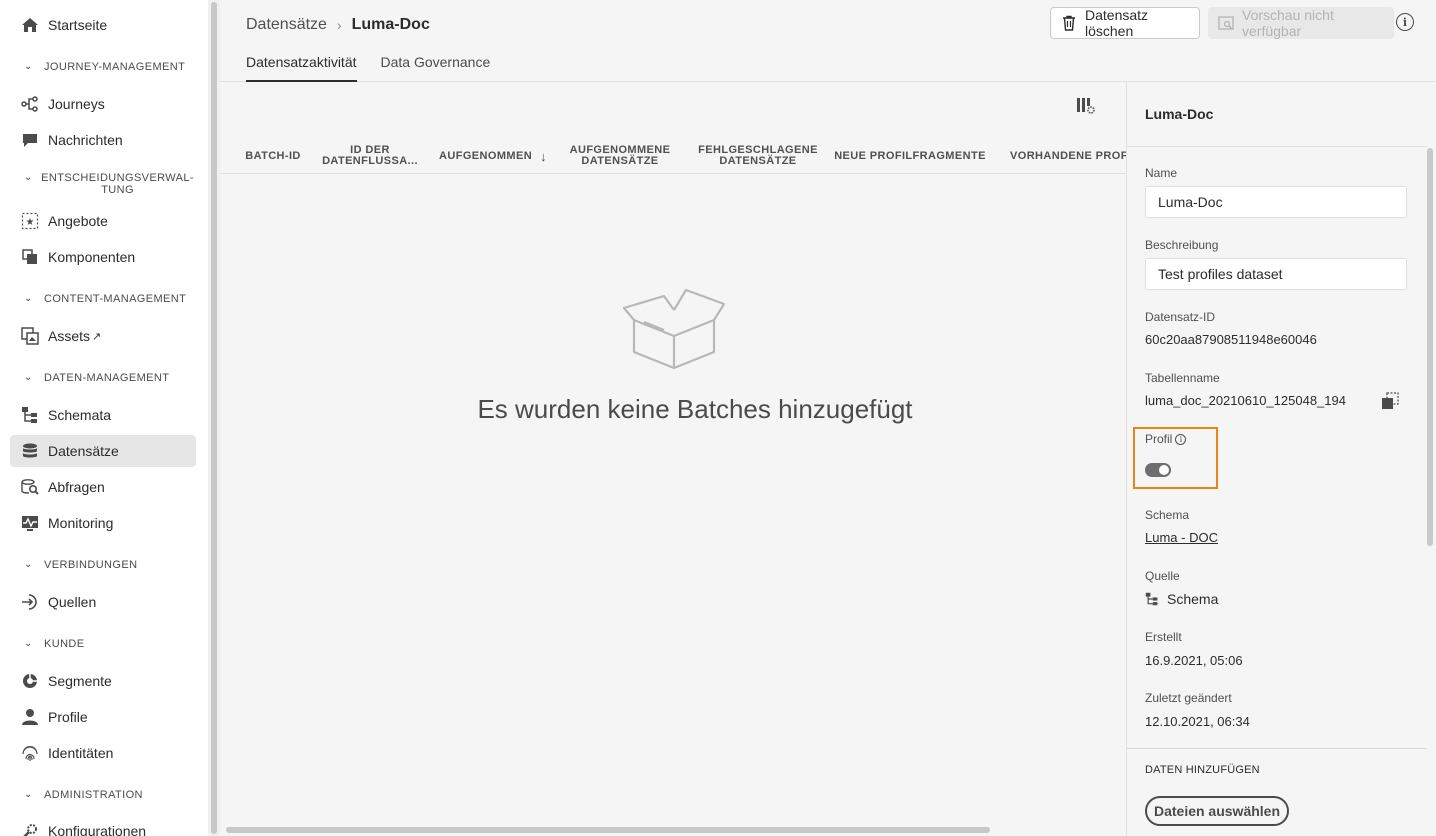 The width and height of the screenshot is (1436, 836). Describe the element at coordinates (97, 336) in the screenshot. I see `external-link-icon: ↗` at that location.